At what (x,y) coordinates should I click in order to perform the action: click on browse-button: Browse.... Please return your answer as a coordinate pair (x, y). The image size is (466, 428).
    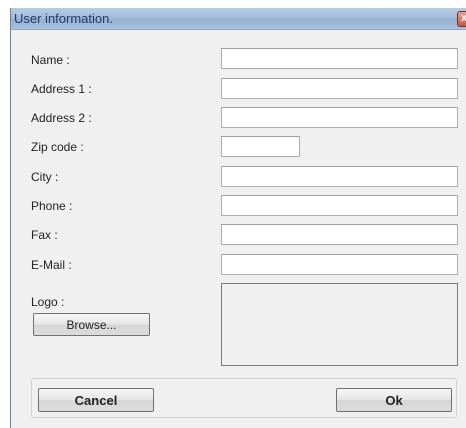
    Looking at the image, I should click on (91, 324).